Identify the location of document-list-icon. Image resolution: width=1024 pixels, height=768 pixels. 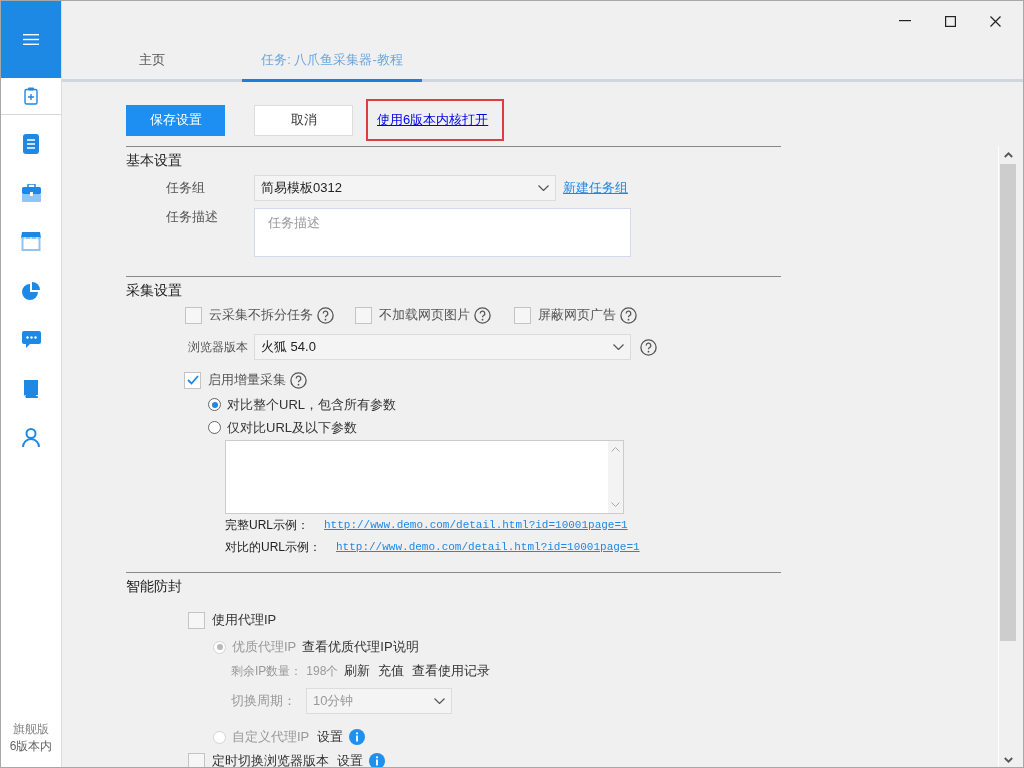
(31, 143).